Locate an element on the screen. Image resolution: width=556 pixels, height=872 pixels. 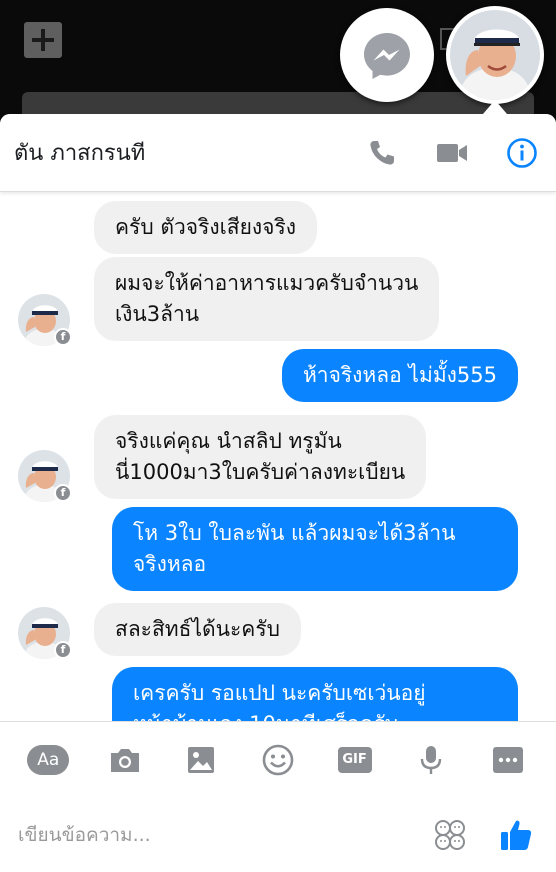
contact-chat-head is located at coordinates (495, 55).